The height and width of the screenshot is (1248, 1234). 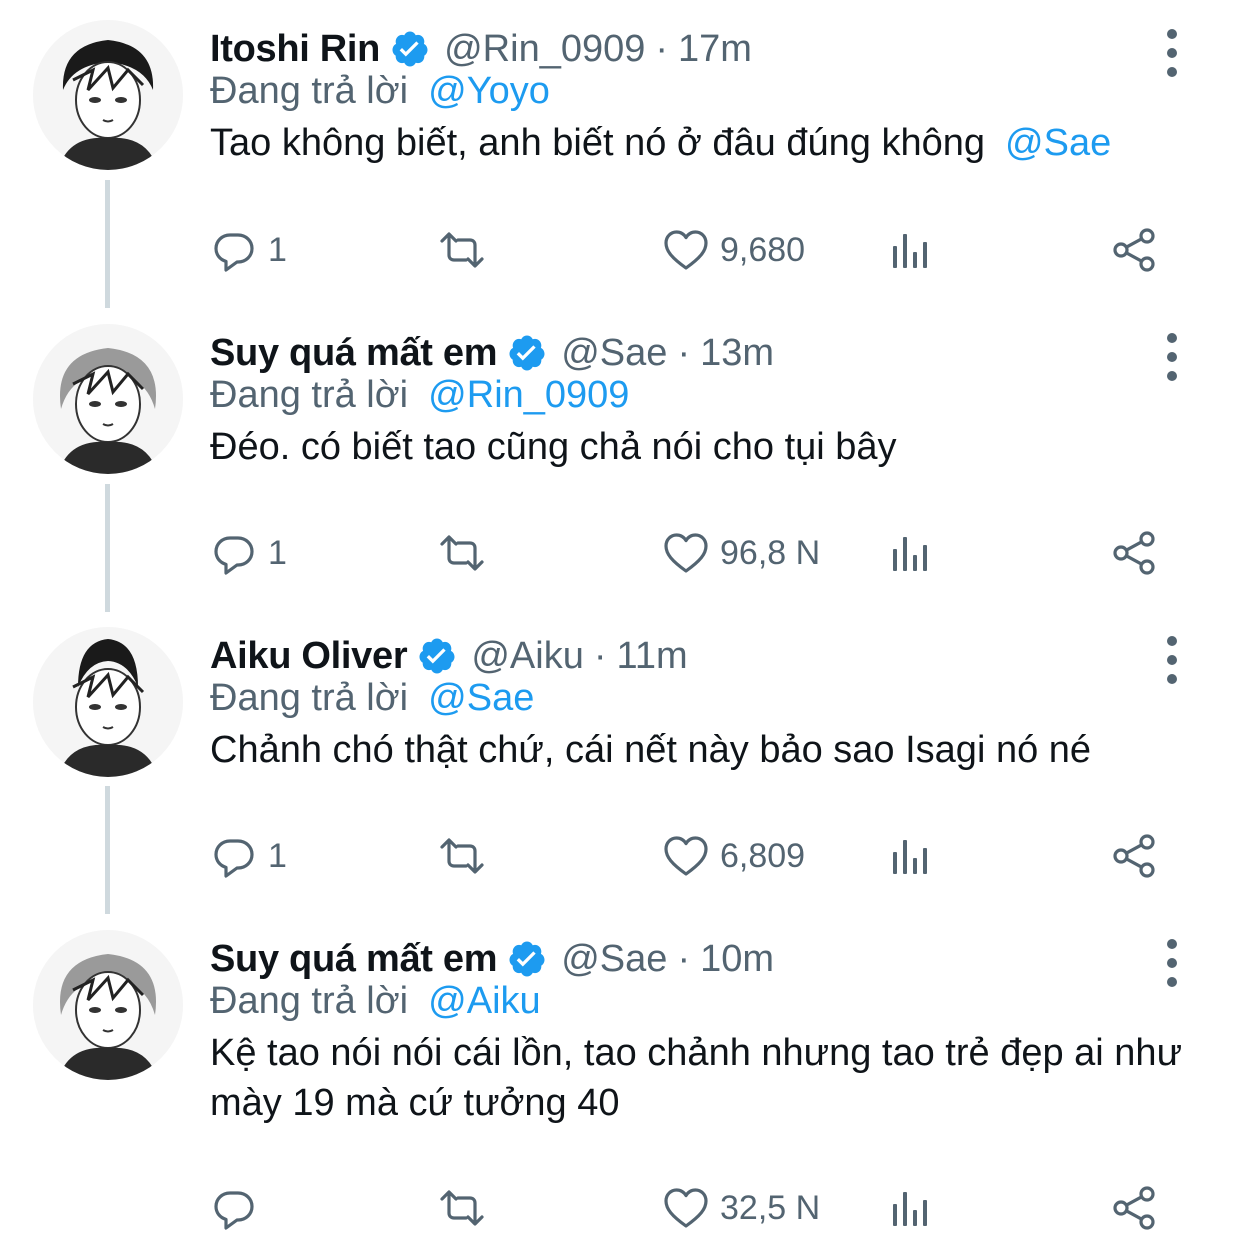 What do you see at coordinates (1058, 143) in the screenshot?
I see `tweet-text-mention: @Sae` at bounding box center [1058, 143].